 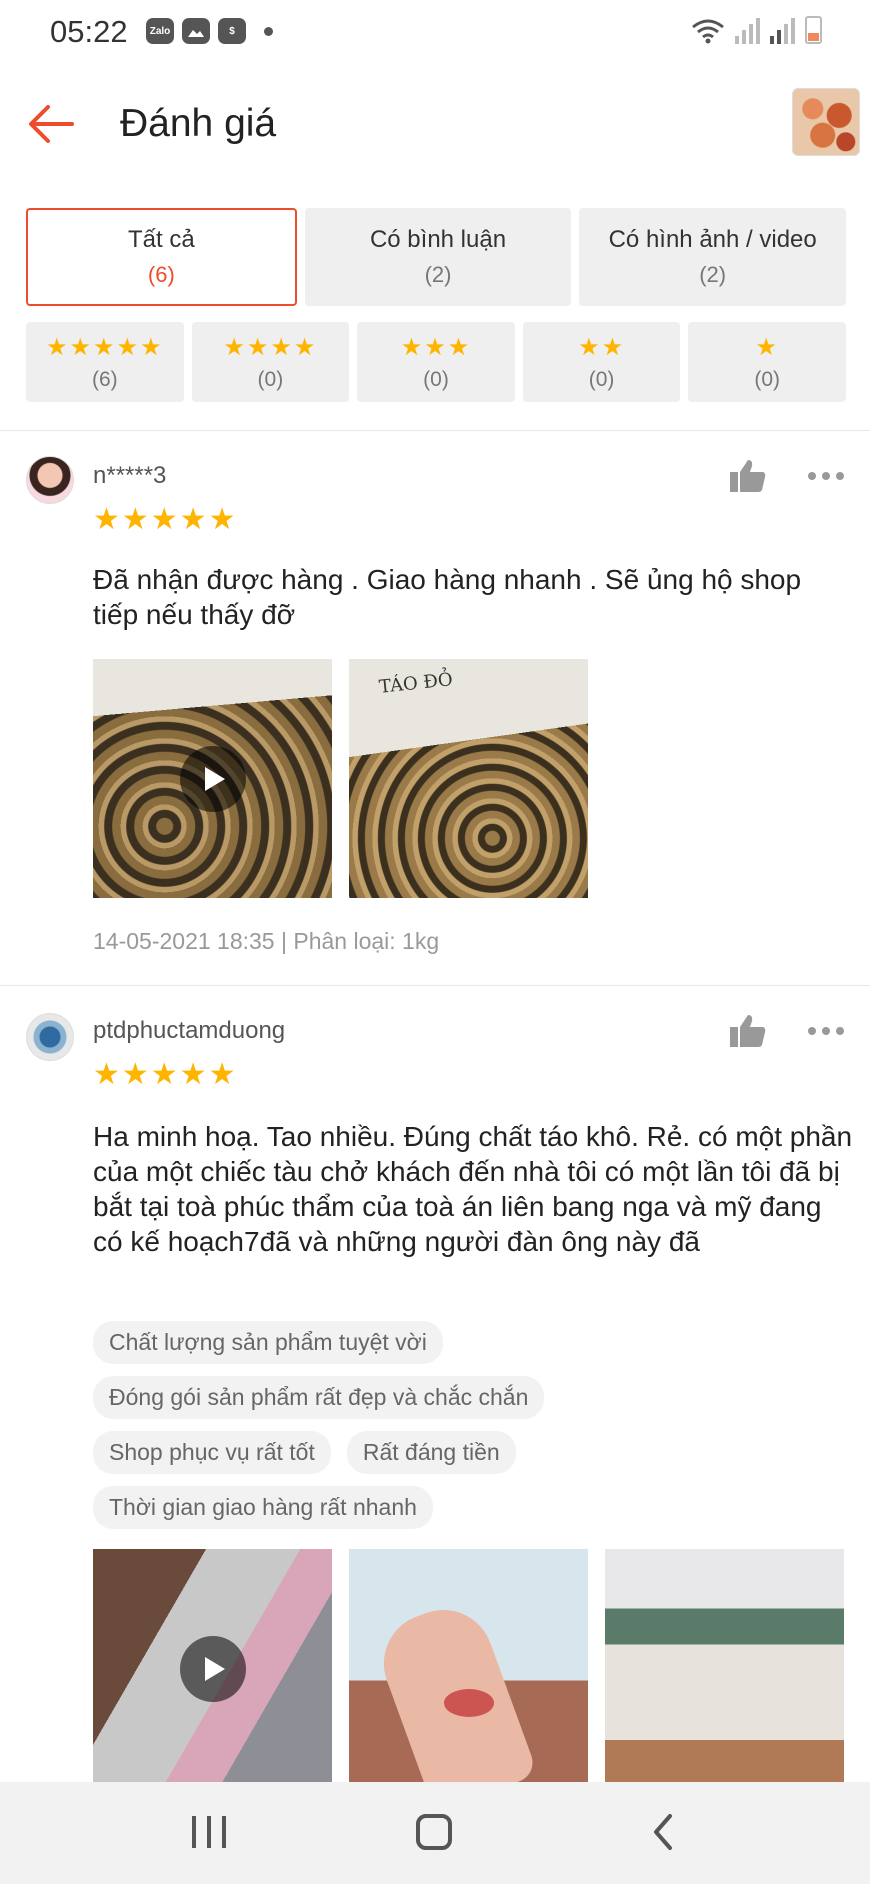 I want to click on review-photo: TÁO ĐỎ, so click(x=468, y=778).